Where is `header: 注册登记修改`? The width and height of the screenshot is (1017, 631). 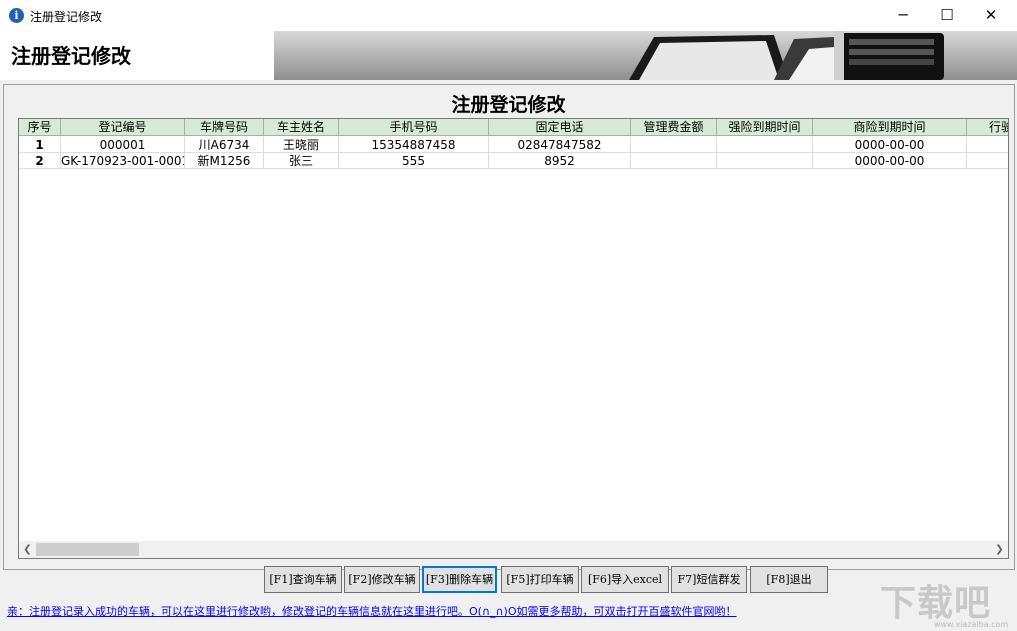
header: 注册登记修改 is located at coordinates (508, 55).